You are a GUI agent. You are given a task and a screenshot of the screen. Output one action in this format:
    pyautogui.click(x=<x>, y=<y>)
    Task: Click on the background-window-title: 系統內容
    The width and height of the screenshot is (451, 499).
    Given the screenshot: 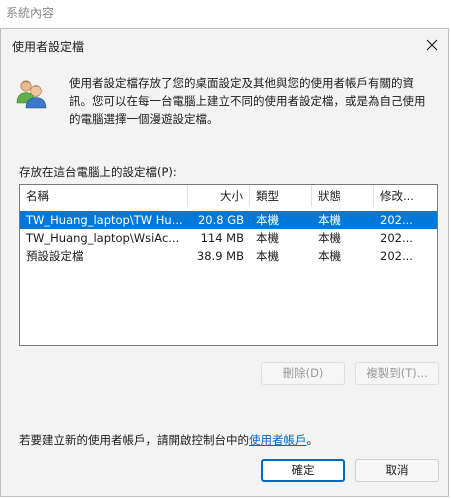 What is the action you would take?
    pyautogui.click(x=30, y=13)
    